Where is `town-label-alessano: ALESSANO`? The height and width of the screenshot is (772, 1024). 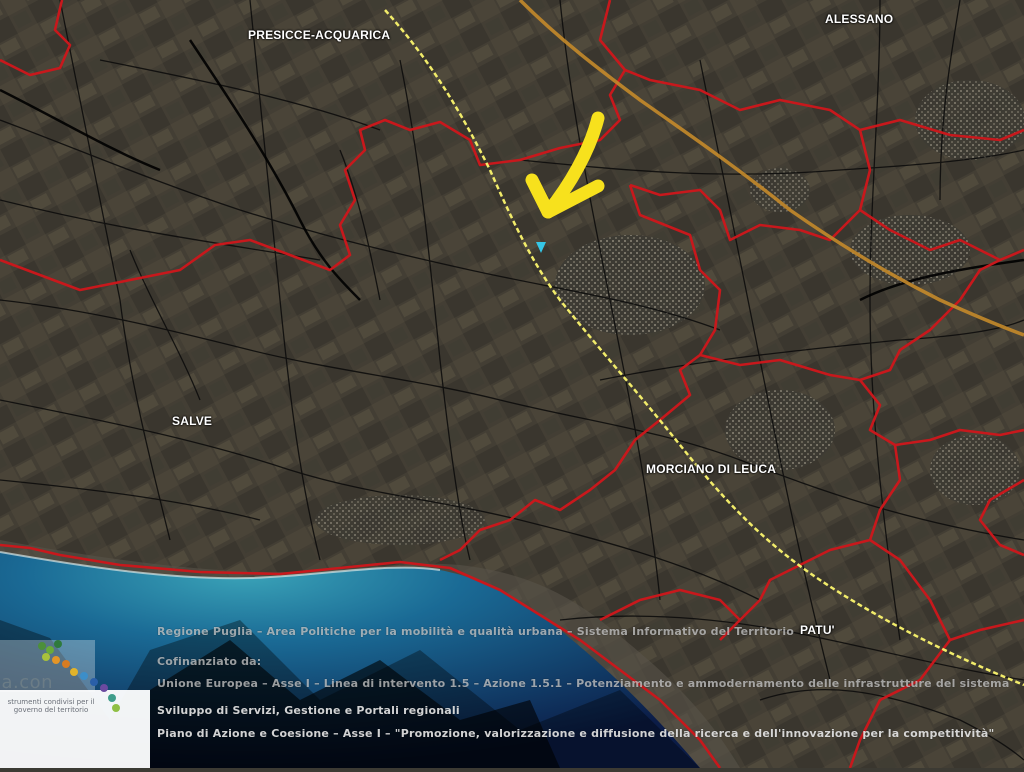 town-label-alessano: ALESSANO is located at coordinates (859, 19).